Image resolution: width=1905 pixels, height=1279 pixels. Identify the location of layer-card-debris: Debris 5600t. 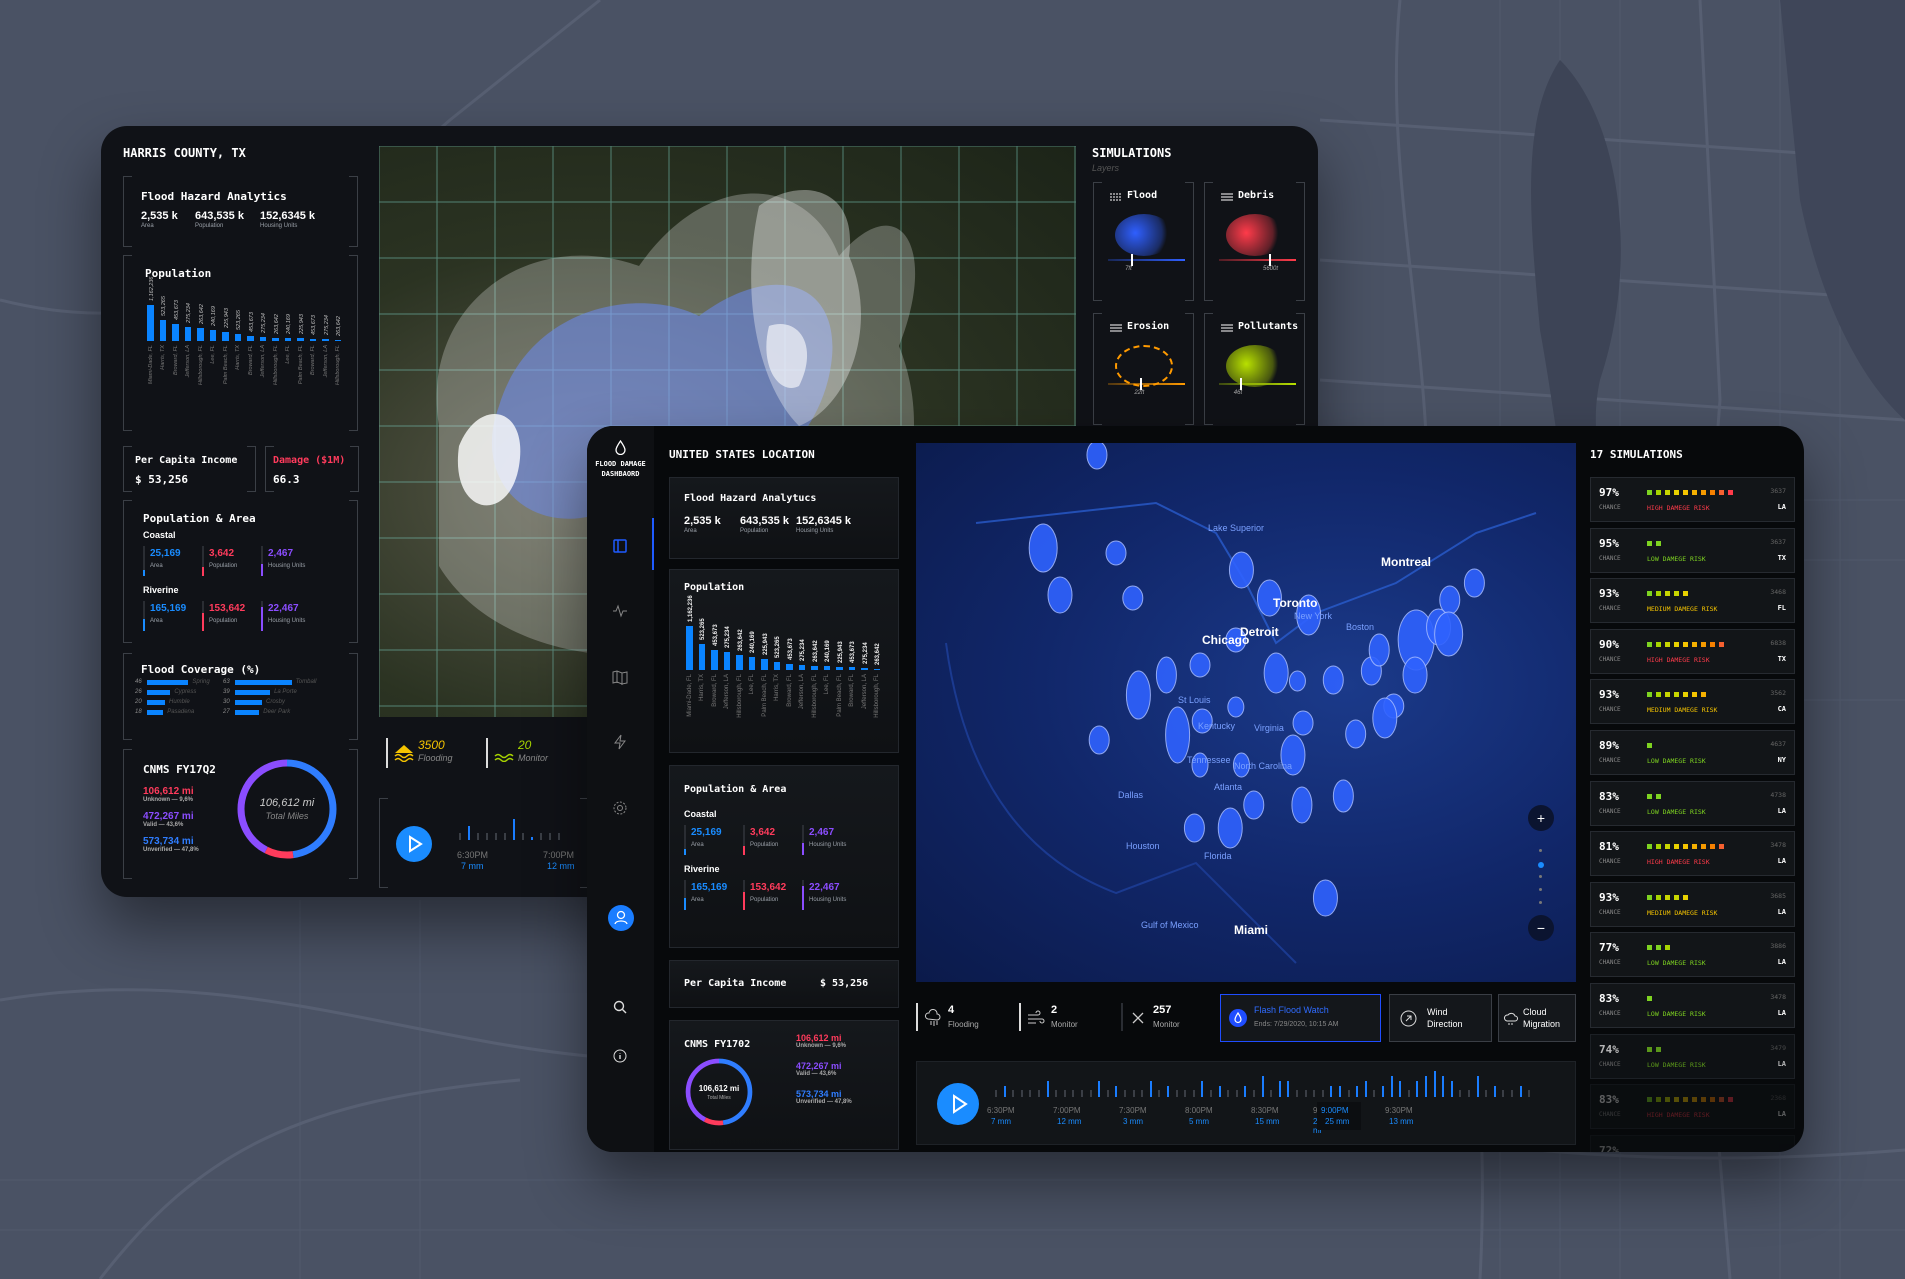
(1254, 241).